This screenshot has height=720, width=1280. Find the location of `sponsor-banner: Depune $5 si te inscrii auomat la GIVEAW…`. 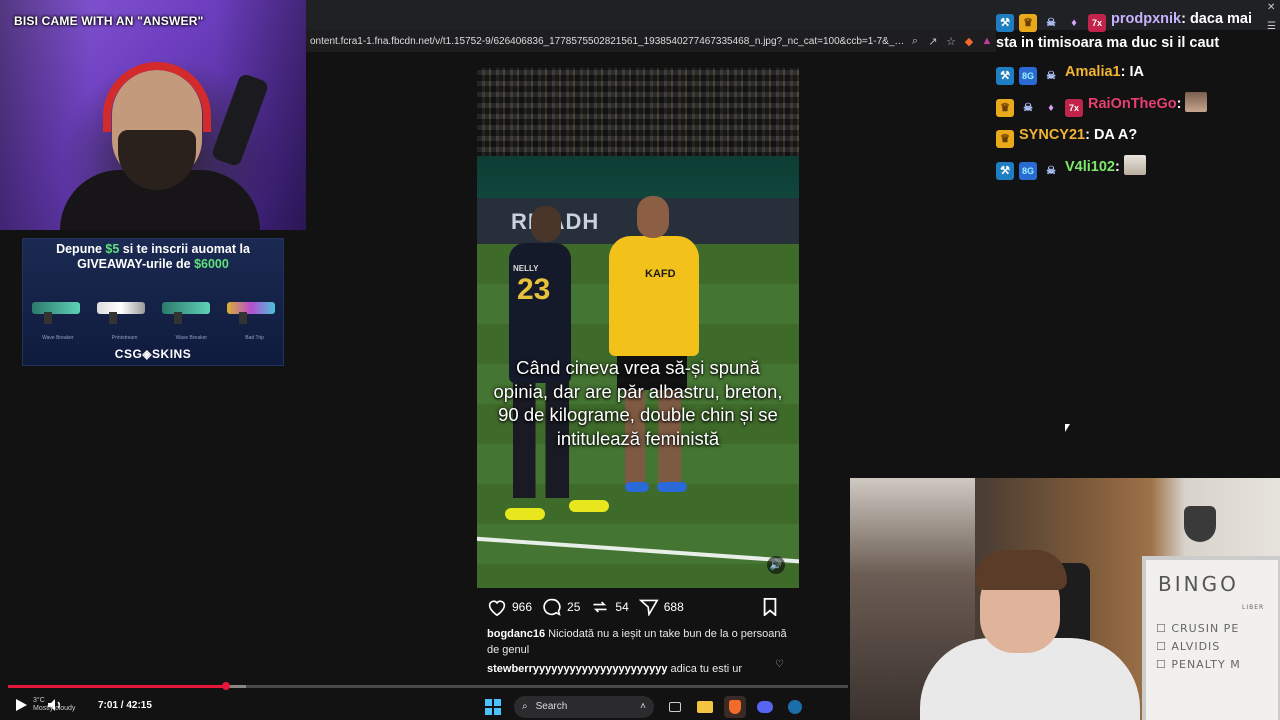

sponsor-banner: Depune $5 si te inscrii auomat la GIVEAW… is located at coordinates (153, 302).